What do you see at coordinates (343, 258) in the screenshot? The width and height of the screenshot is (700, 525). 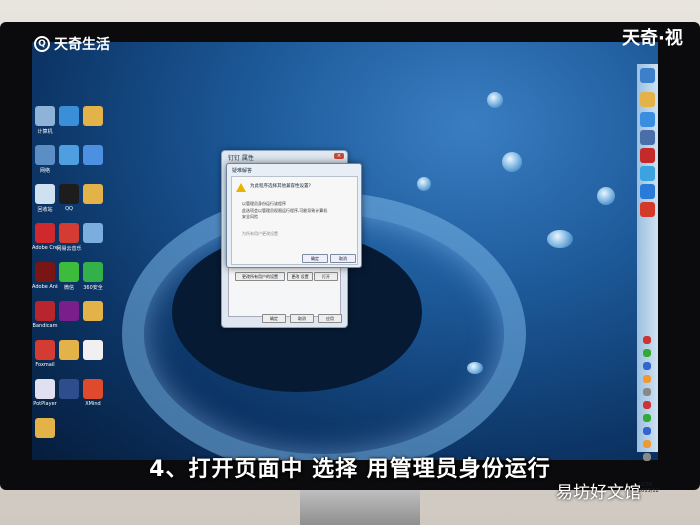 I see `dialog-cancel-button: 取消` at bounding box center [343, 258].